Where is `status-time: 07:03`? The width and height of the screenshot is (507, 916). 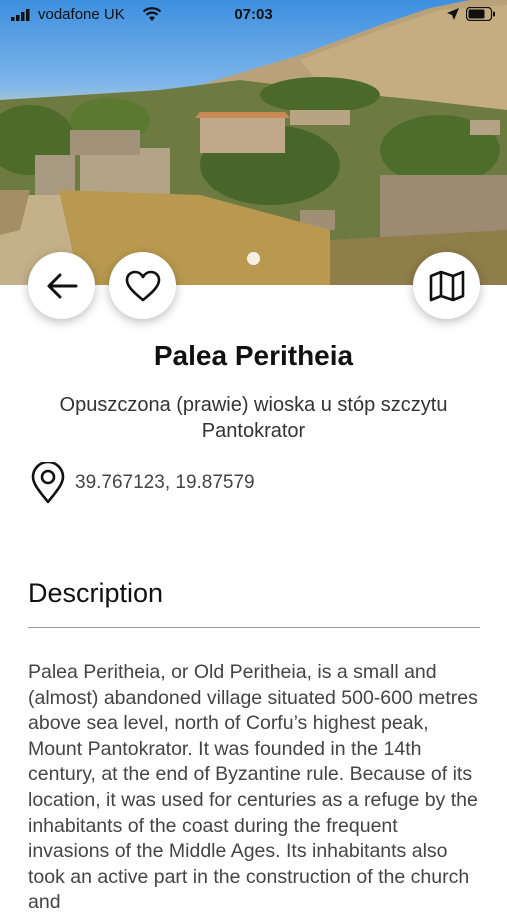 status-time: 07:03 is located at coordinates (253, 14).